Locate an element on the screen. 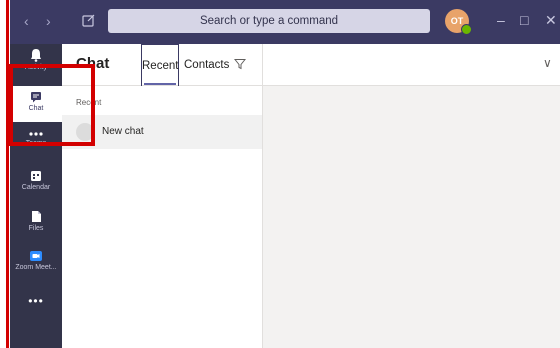 The width and height of the screenshot is (560, 348). chevron-right-icon: › is located at coordinates (48, 21).